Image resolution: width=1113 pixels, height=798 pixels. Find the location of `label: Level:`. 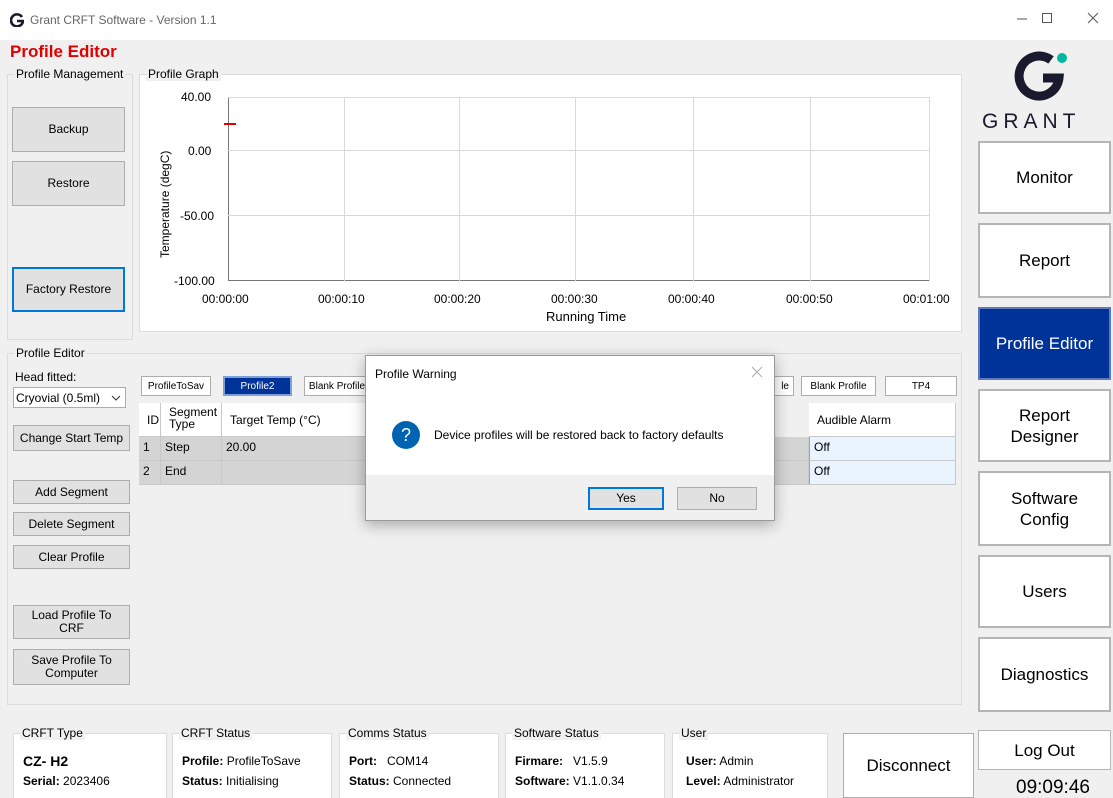

label: Level: is located at coordinates (703, 781).